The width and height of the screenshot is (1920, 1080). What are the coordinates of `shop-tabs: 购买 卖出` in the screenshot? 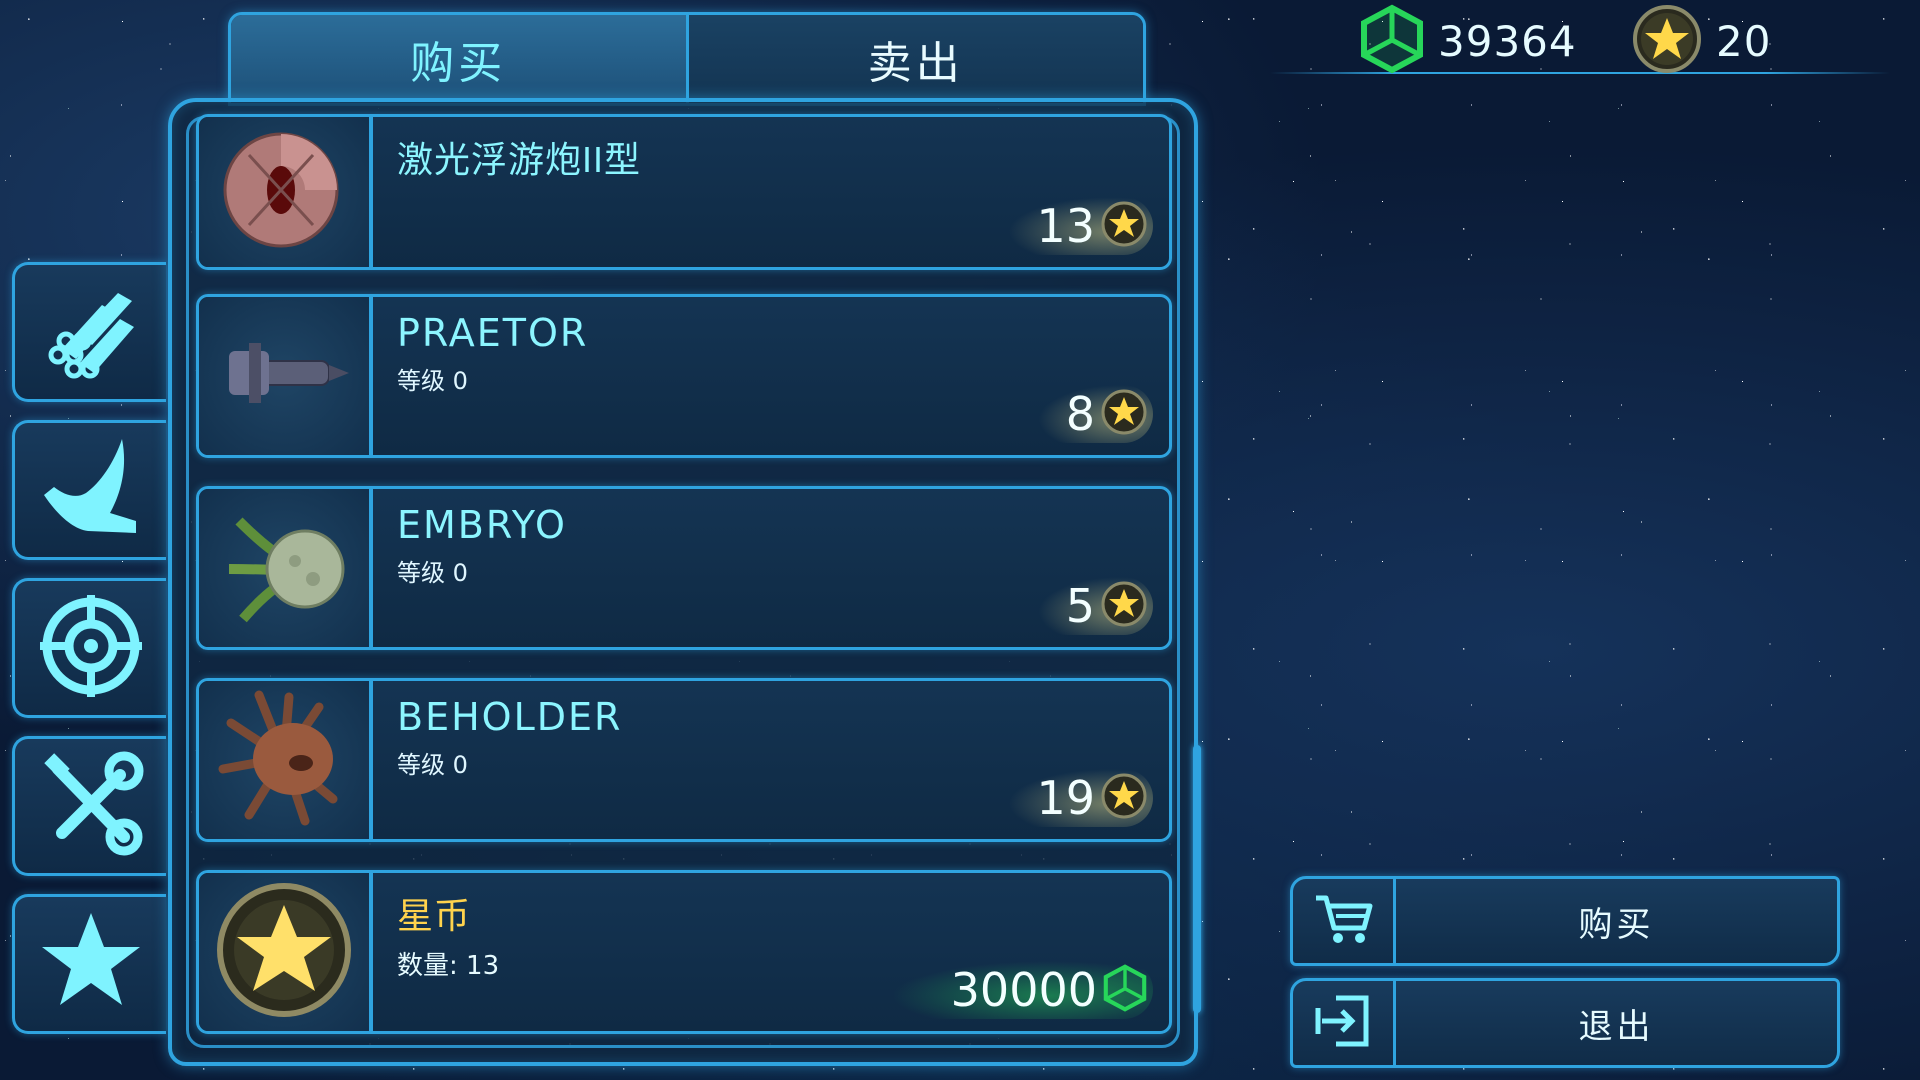 It's located at (687, 59).